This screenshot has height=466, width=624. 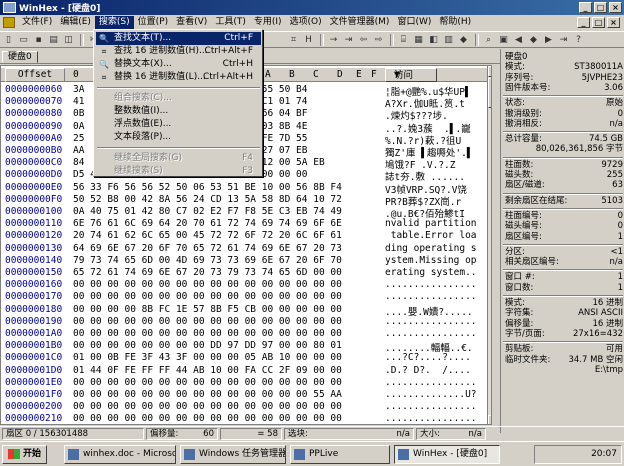 What do you see at coordinates (455, 22) in the screenshot?
I see `menu-help: 帮助(H)` at bounding box center [455, 22].